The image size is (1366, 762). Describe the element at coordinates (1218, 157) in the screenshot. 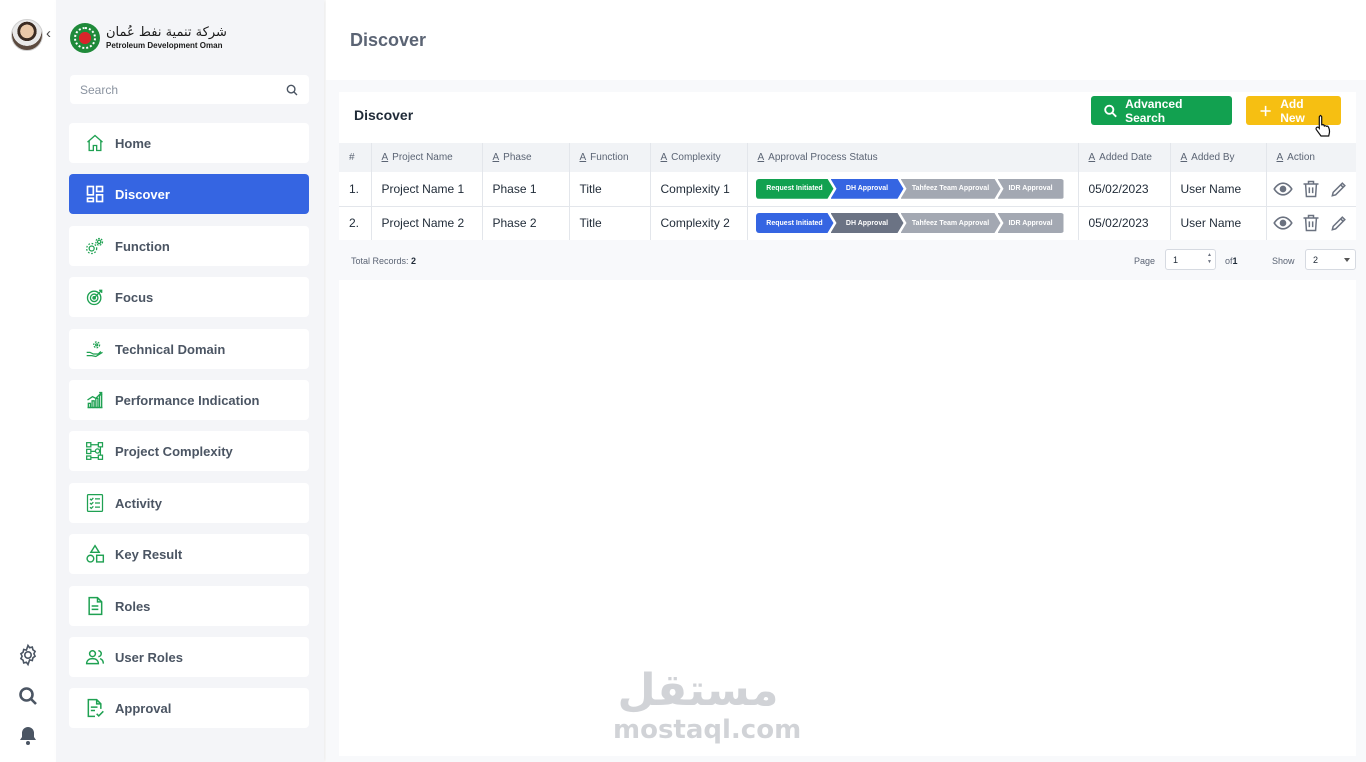

I see `column-header-added-by: A Added By` at that location.